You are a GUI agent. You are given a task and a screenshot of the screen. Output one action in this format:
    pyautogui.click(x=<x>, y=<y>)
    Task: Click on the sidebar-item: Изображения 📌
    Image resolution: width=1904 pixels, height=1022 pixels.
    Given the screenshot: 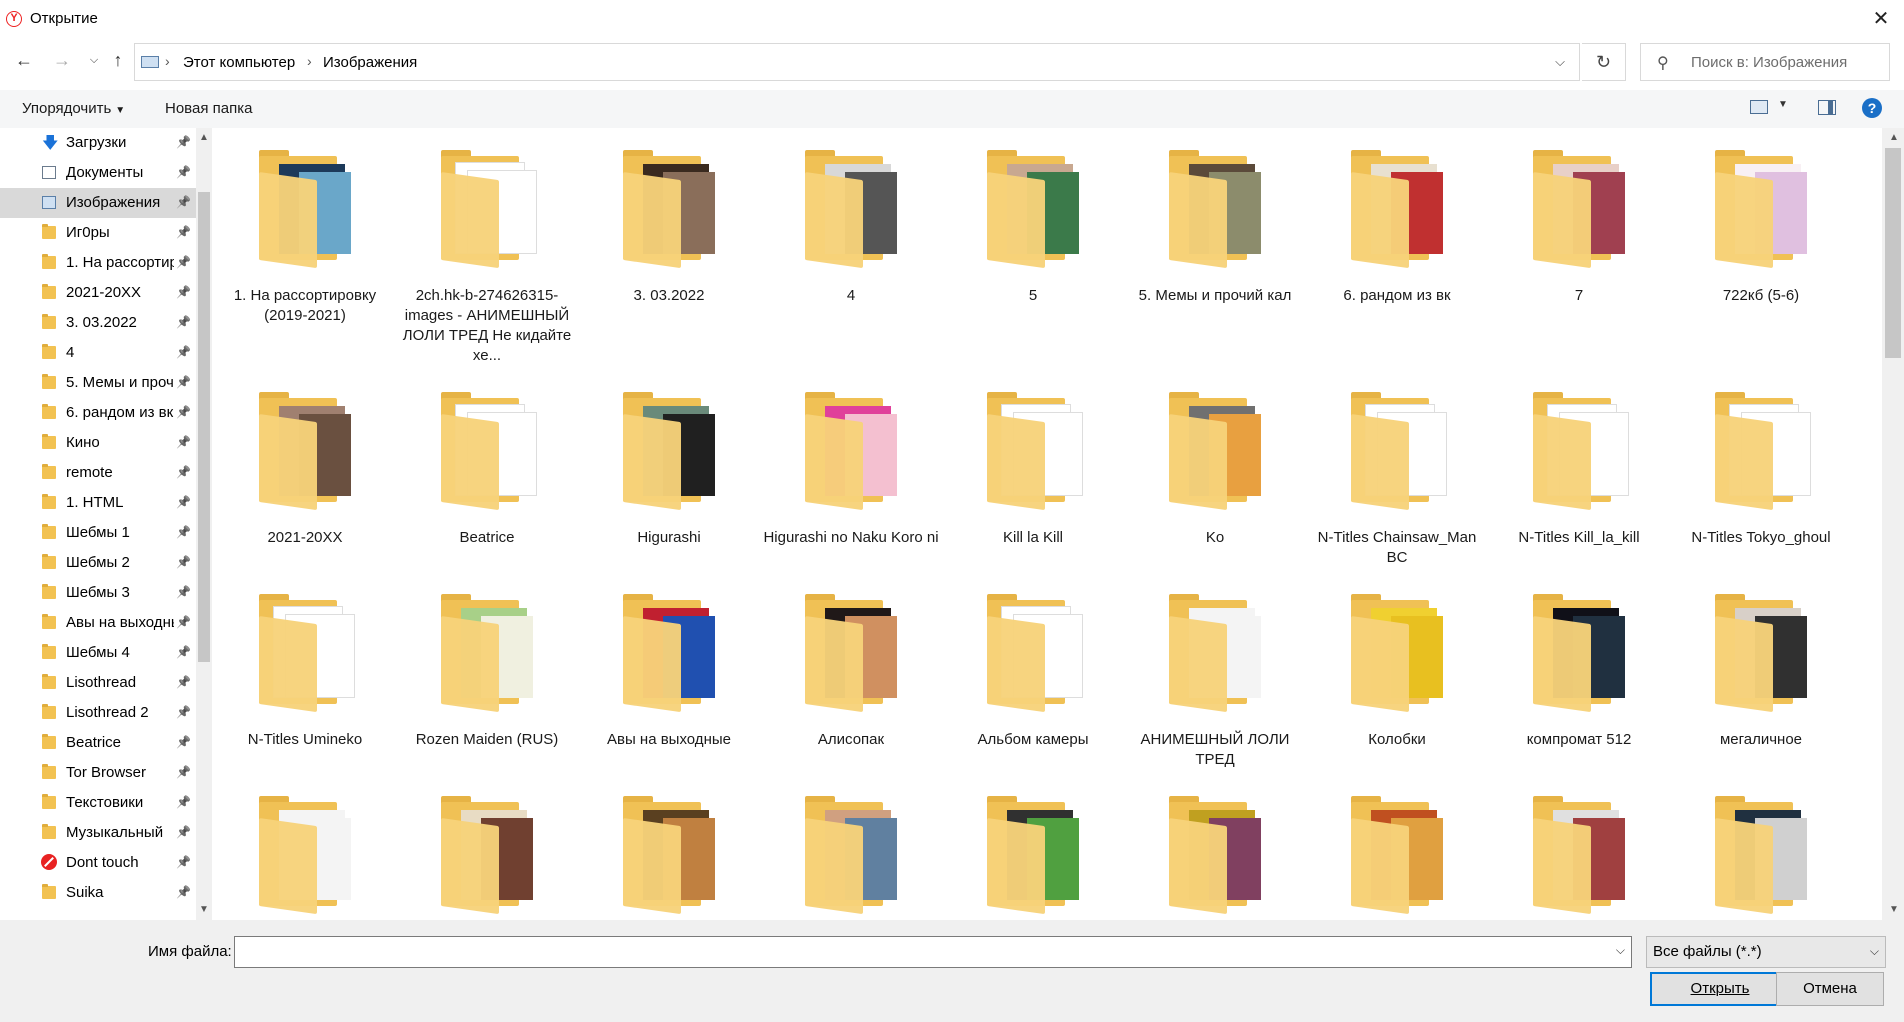 What is the action you would take?
    pyautogui.click(x=98, y=203)
    